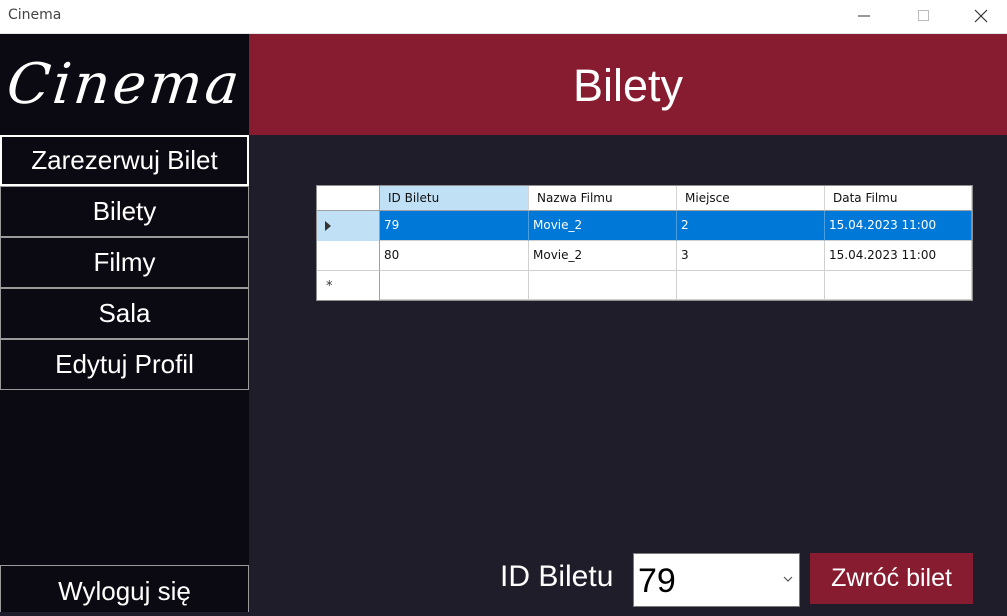 The width and height of the screenshot is (1007, 616). I want to click on window-title: Cinema, so click(35, 15).